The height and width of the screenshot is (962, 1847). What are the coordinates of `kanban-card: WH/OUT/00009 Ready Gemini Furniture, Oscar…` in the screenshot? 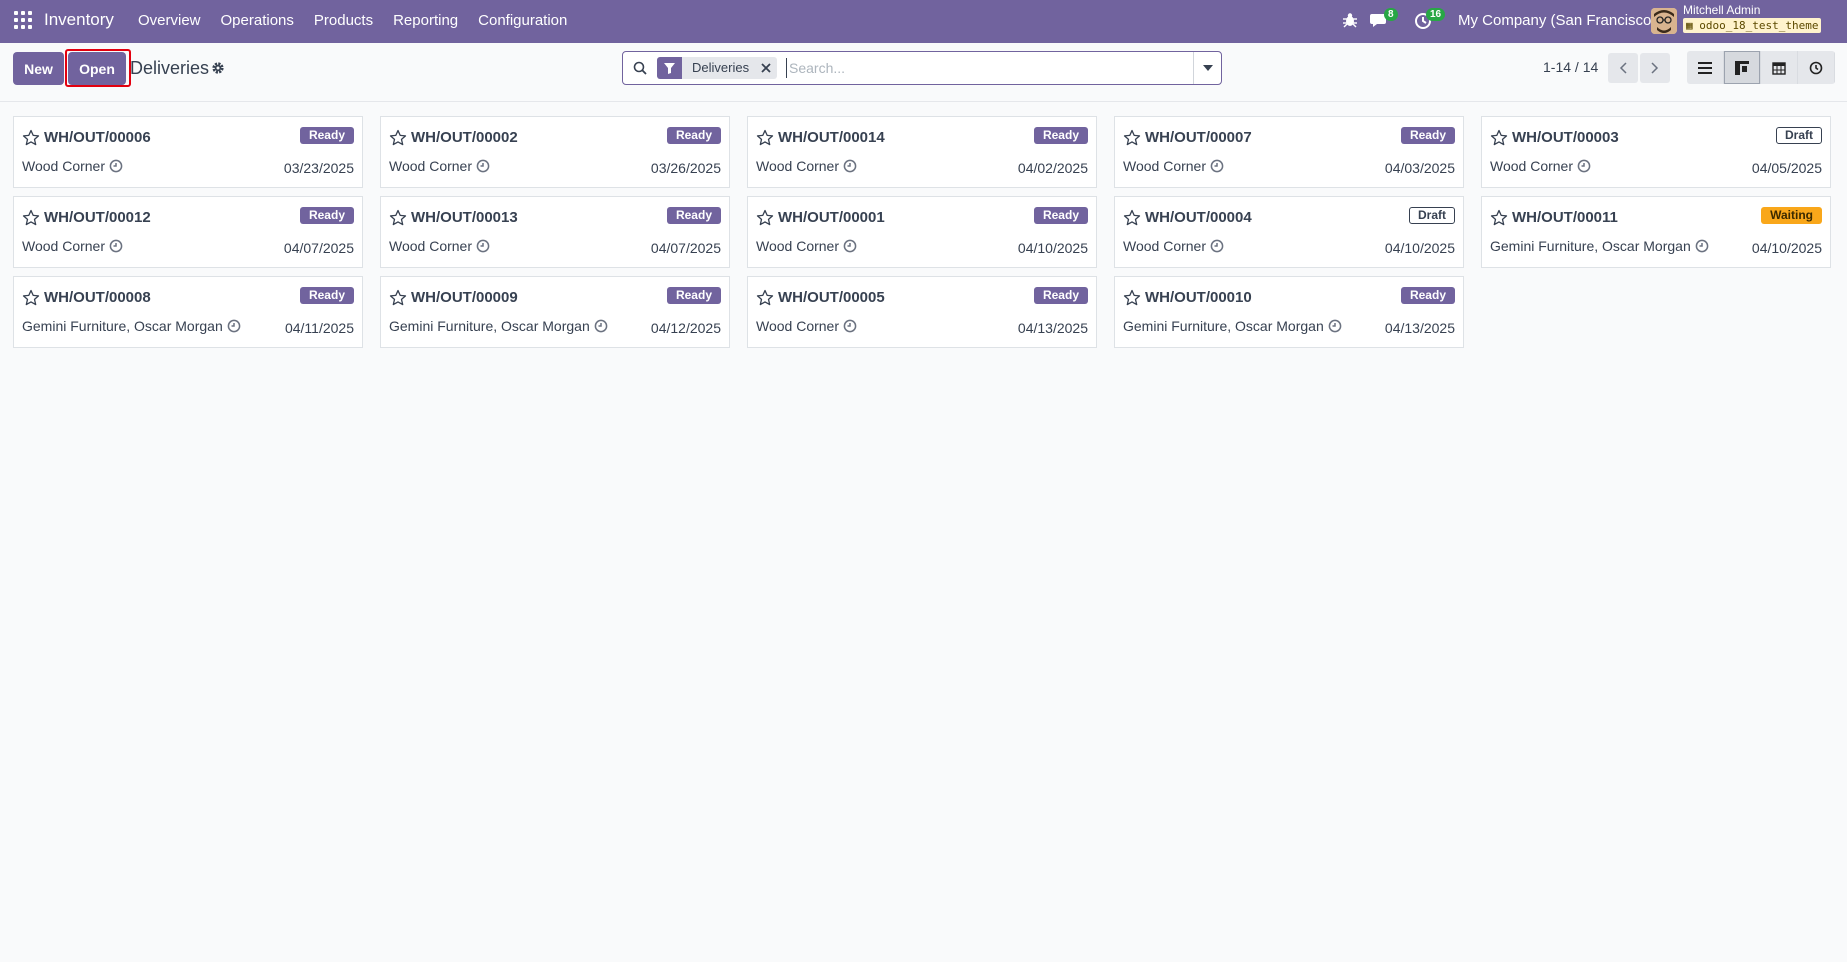 It's located at (555, 312).